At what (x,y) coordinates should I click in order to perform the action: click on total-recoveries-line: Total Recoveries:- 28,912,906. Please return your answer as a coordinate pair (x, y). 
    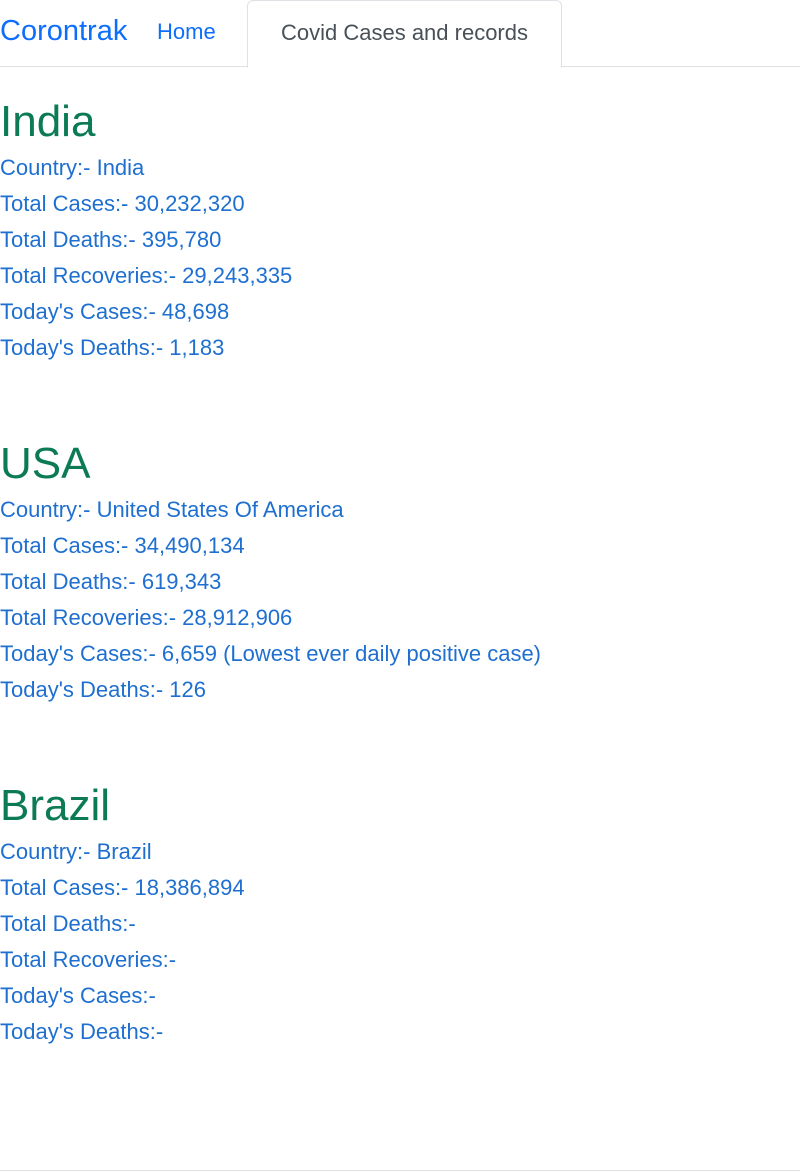
    Looking at the image, I should click on (146, 617).